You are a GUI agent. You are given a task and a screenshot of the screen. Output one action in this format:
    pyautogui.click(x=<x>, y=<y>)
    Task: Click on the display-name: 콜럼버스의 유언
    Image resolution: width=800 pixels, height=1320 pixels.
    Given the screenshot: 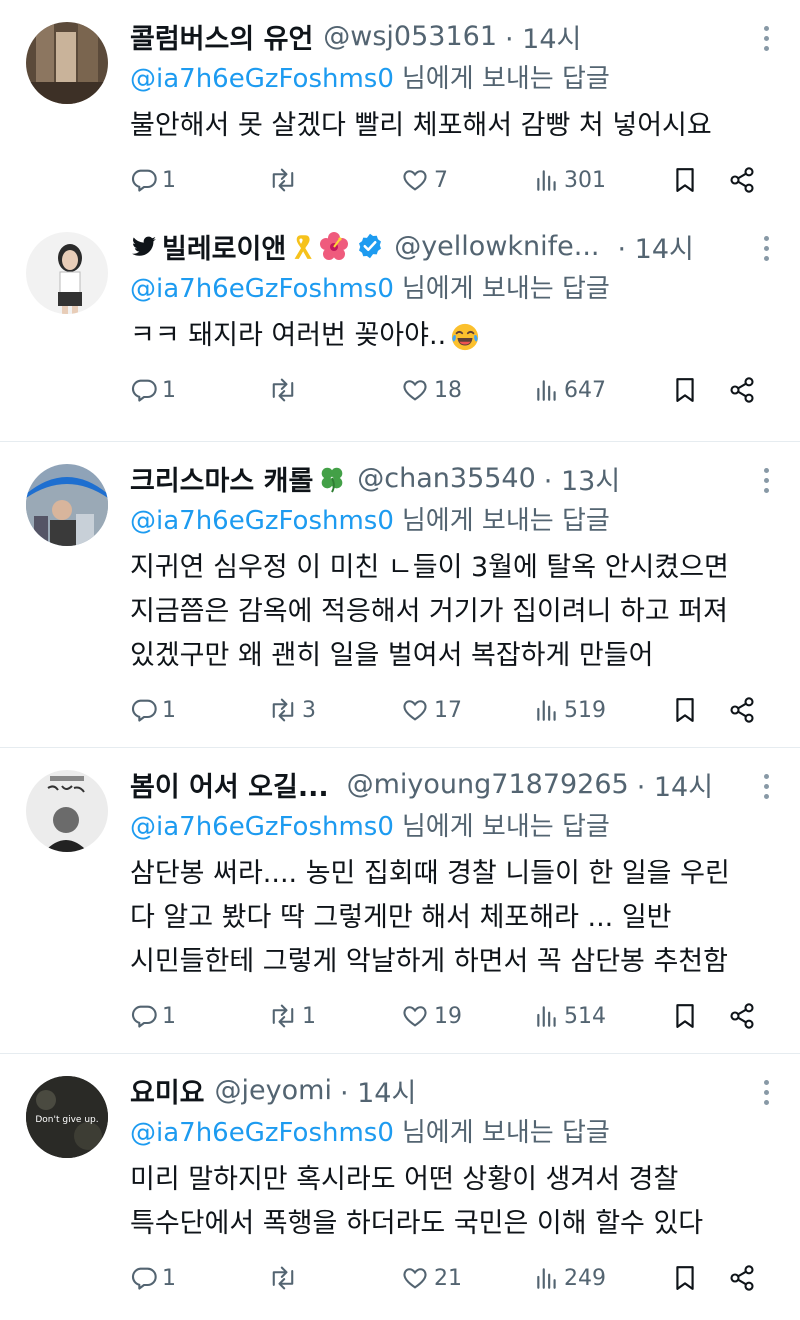 What is the action you would take?
    pyautogui.click(x=221, y=36)
    